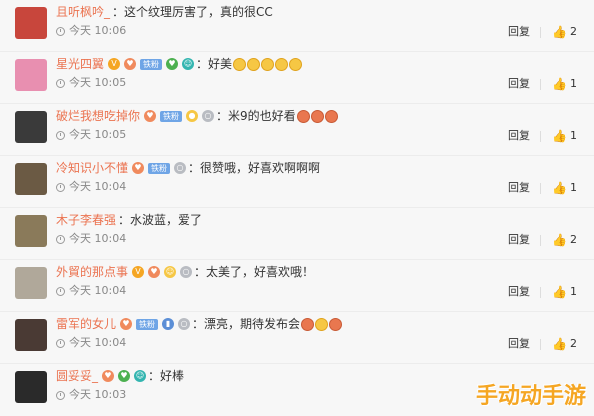 This screenshot has width=594, height=416. What do you see at coordinates (246, 324) in the screenshot?
I see `comment-text: ：漂亮，期待发布会` at bounding box center [246, 324].